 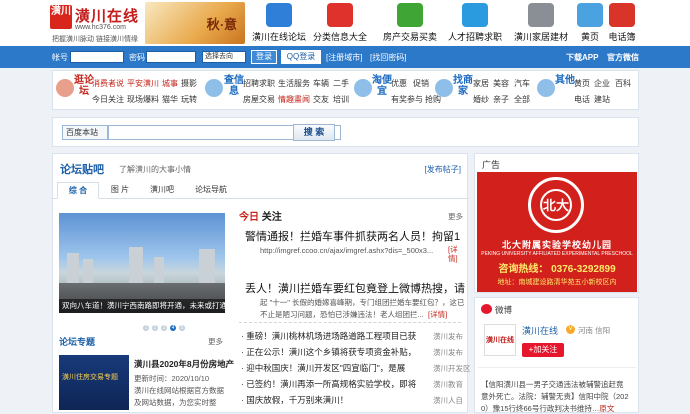 What do you see at coordinates (341, 99) in the screenshot?
I see `nav-link: 培训` at bounding box center [341, 99].